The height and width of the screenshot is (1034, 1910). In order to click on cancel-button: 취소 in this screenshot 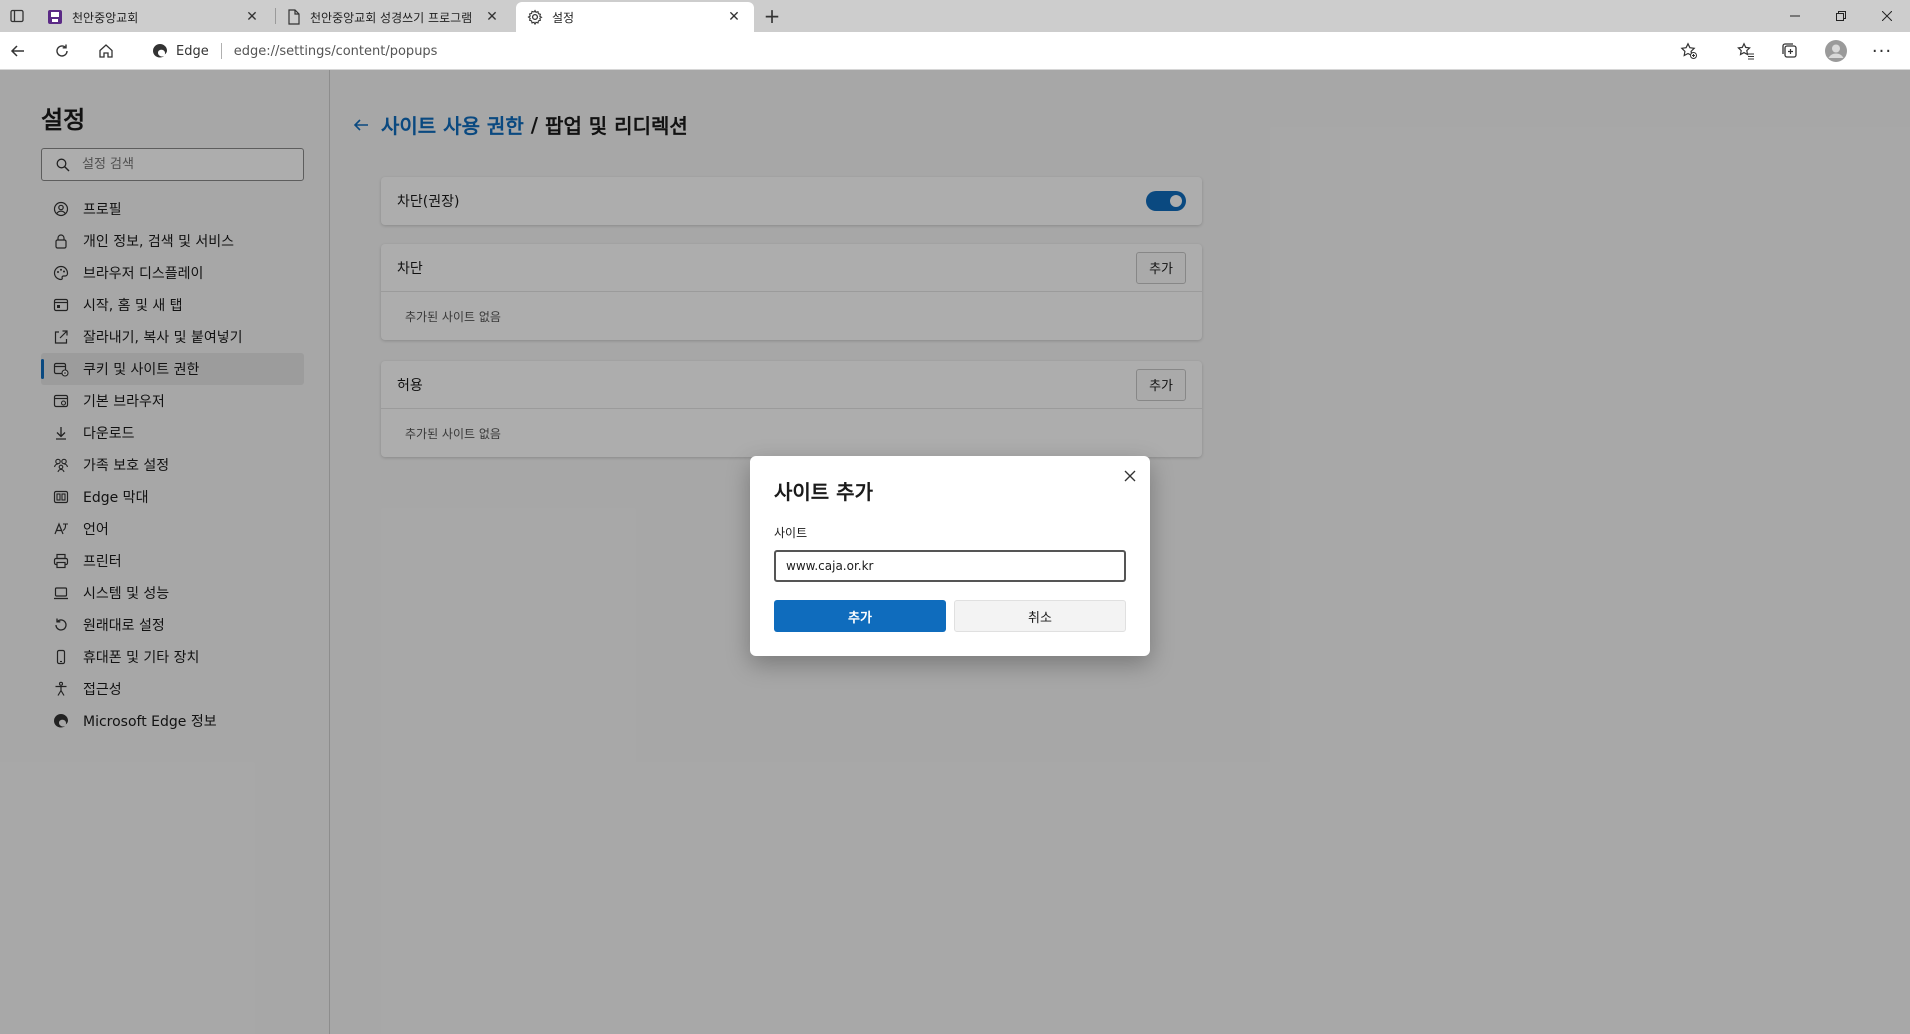, I will do `click(1040, 616)`.